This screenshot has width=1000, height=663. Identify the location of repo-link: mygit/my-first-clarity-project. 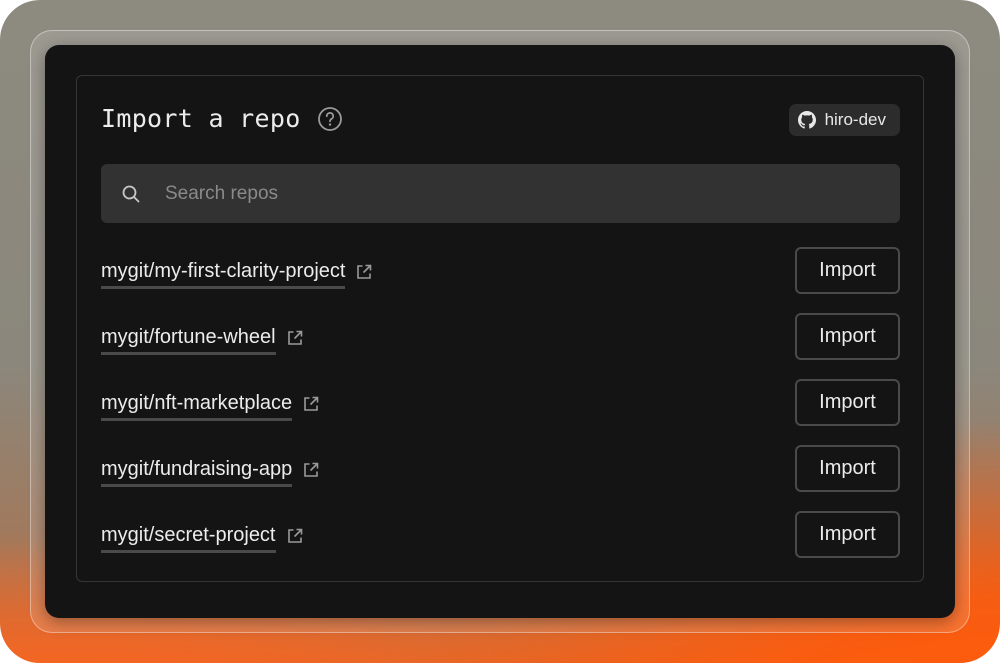
(237, 274).